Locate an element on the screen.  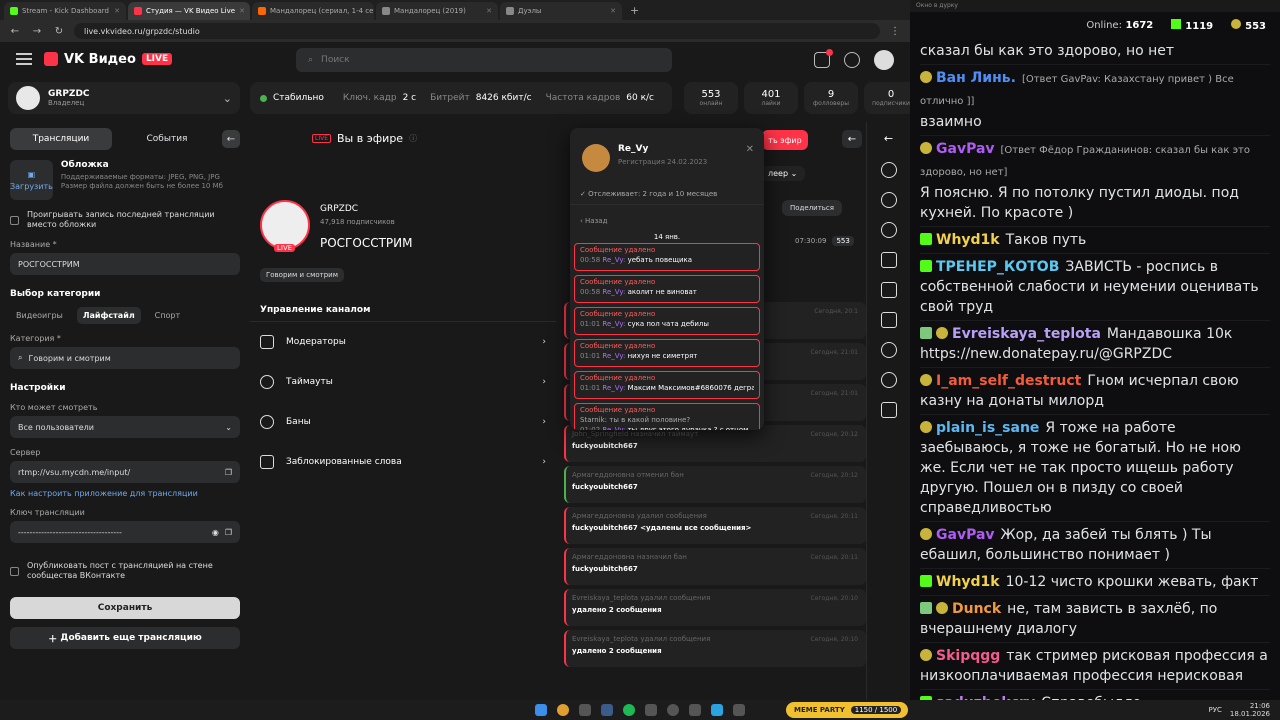
save-button: Сохранить is located at coordinates (125, 608).